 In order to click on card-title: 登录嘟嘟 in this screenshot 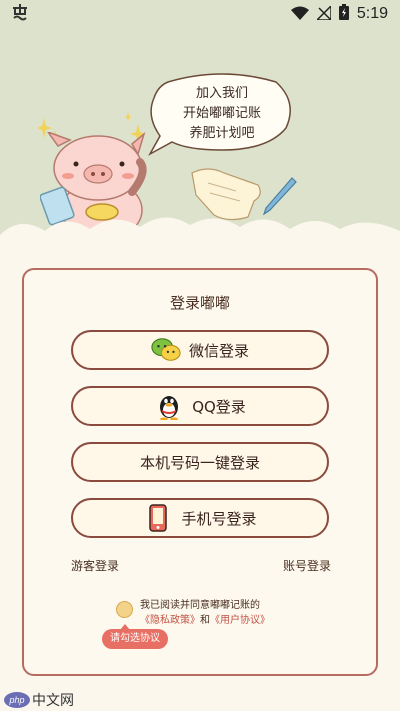, I will do `click(199, 303)`.